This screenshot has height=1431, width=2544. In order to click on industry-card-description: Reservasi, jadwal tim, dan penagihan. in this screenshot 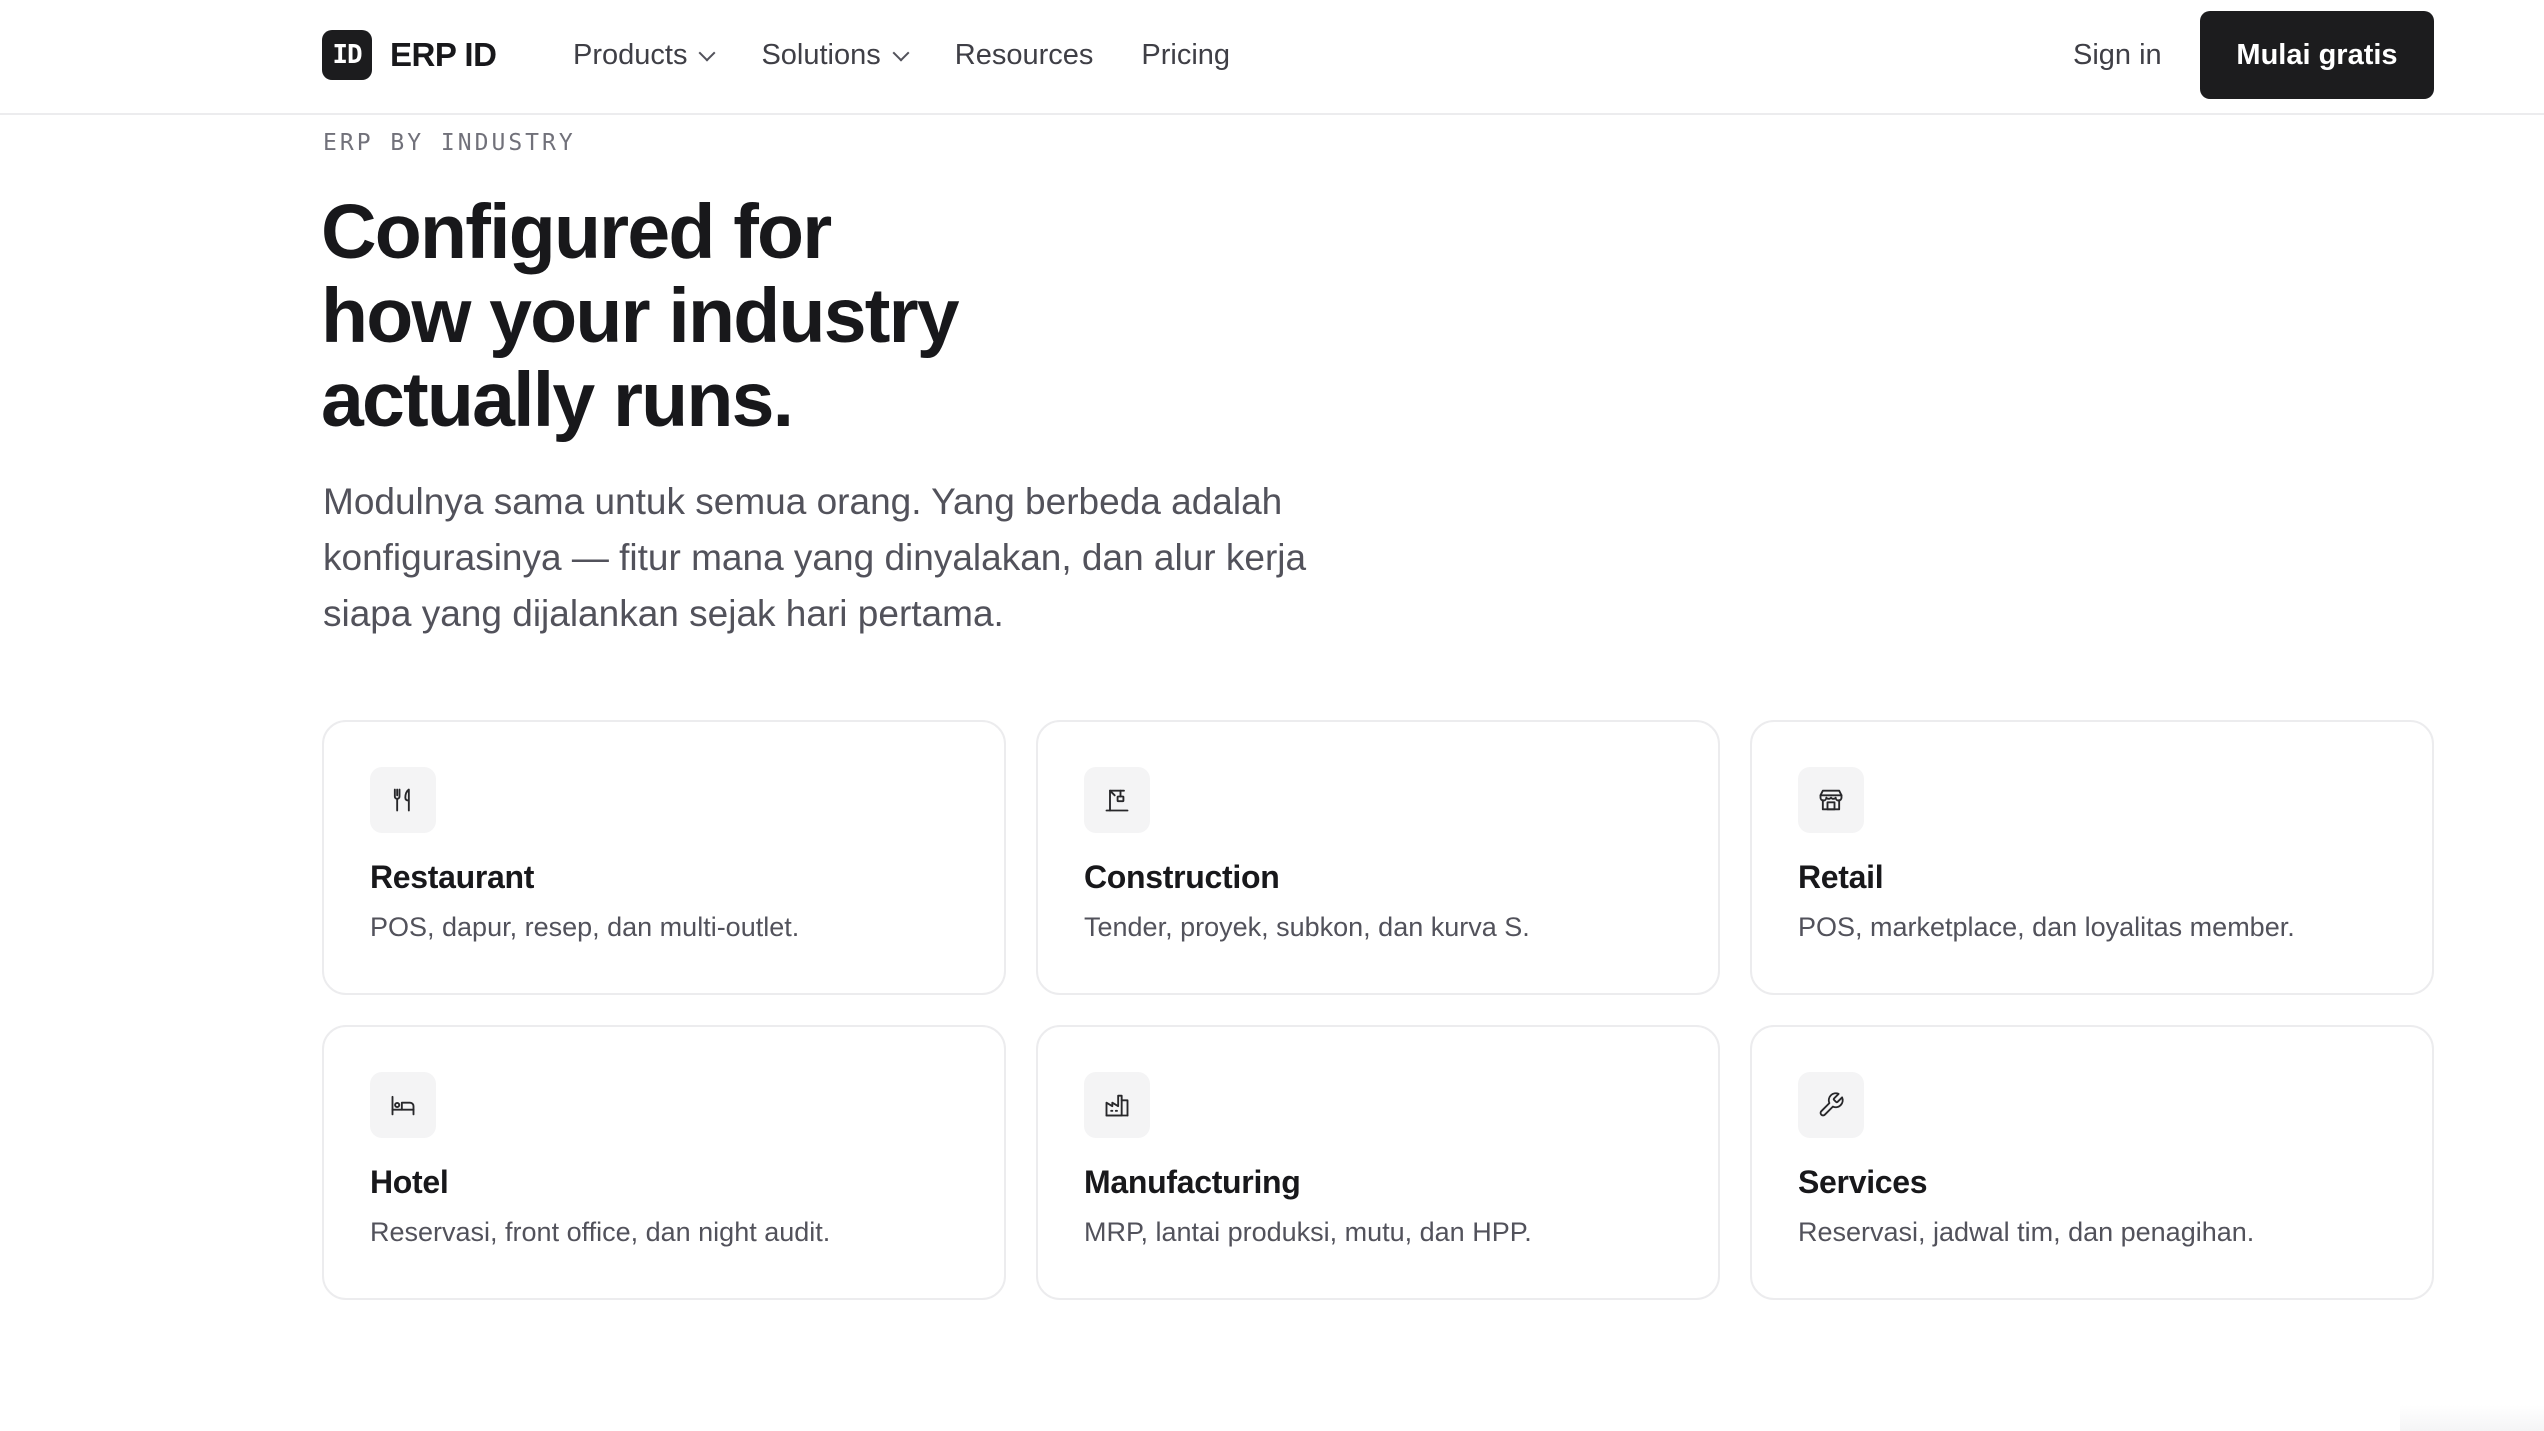, I will do `click(2026, 1232)`.